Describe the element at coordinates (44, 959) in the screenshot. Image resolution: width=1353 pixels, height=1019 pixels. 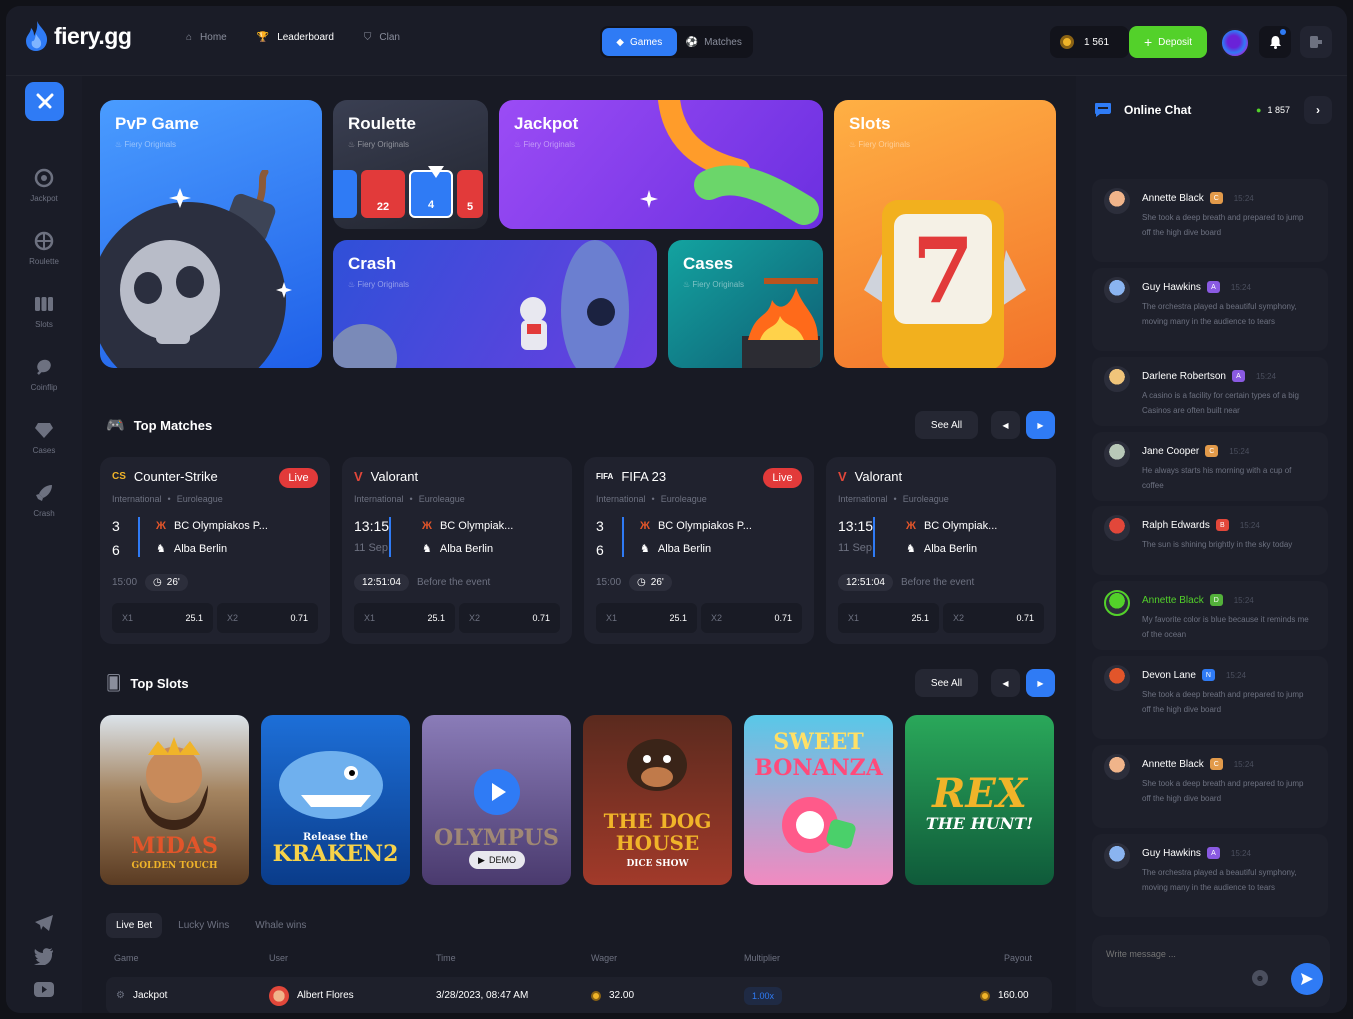
I see `twitter-link` at that location.